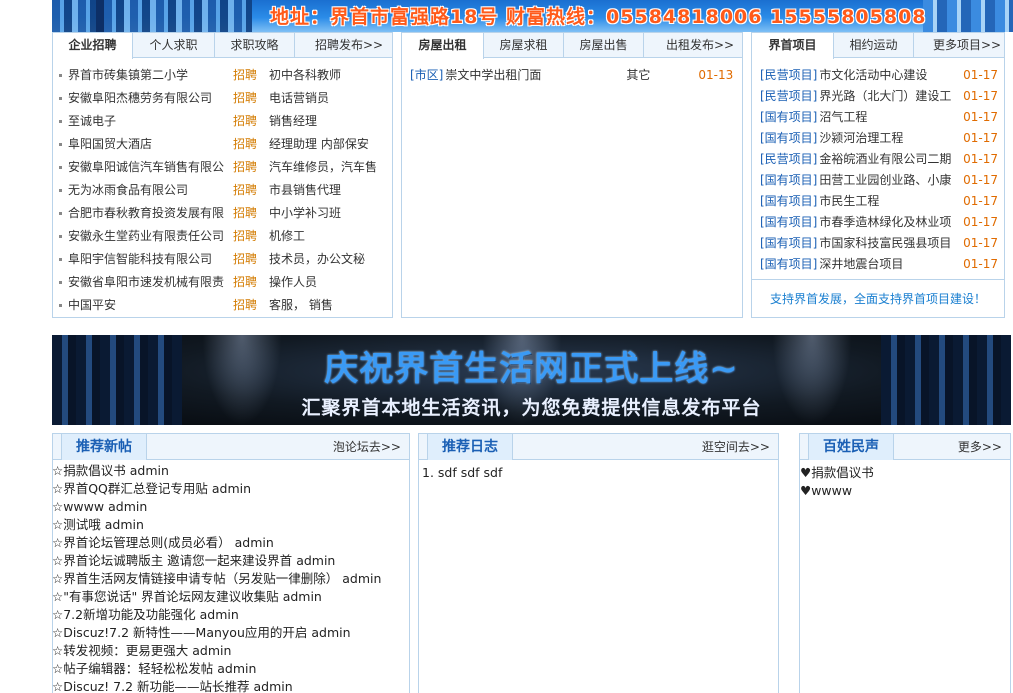  Describe the element at coordinates (443, 46) in the screenshot. I see `tab-house-rent-out: 房屋出租` at that location.